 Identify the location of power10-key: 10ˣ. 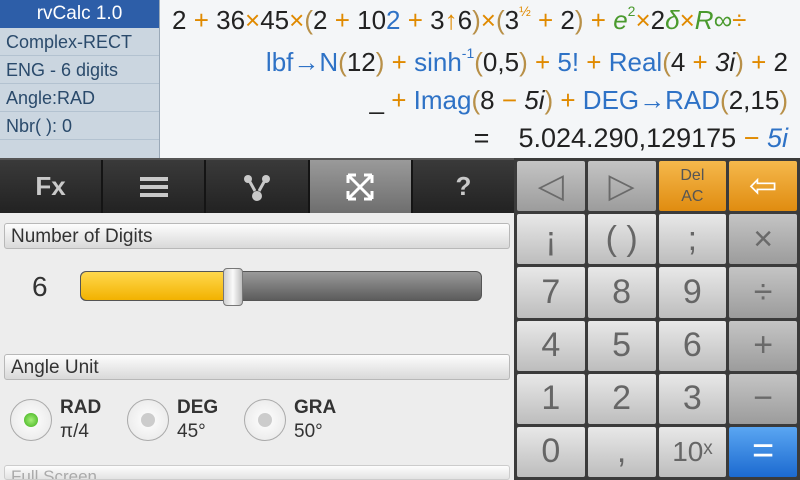
(692, 451).